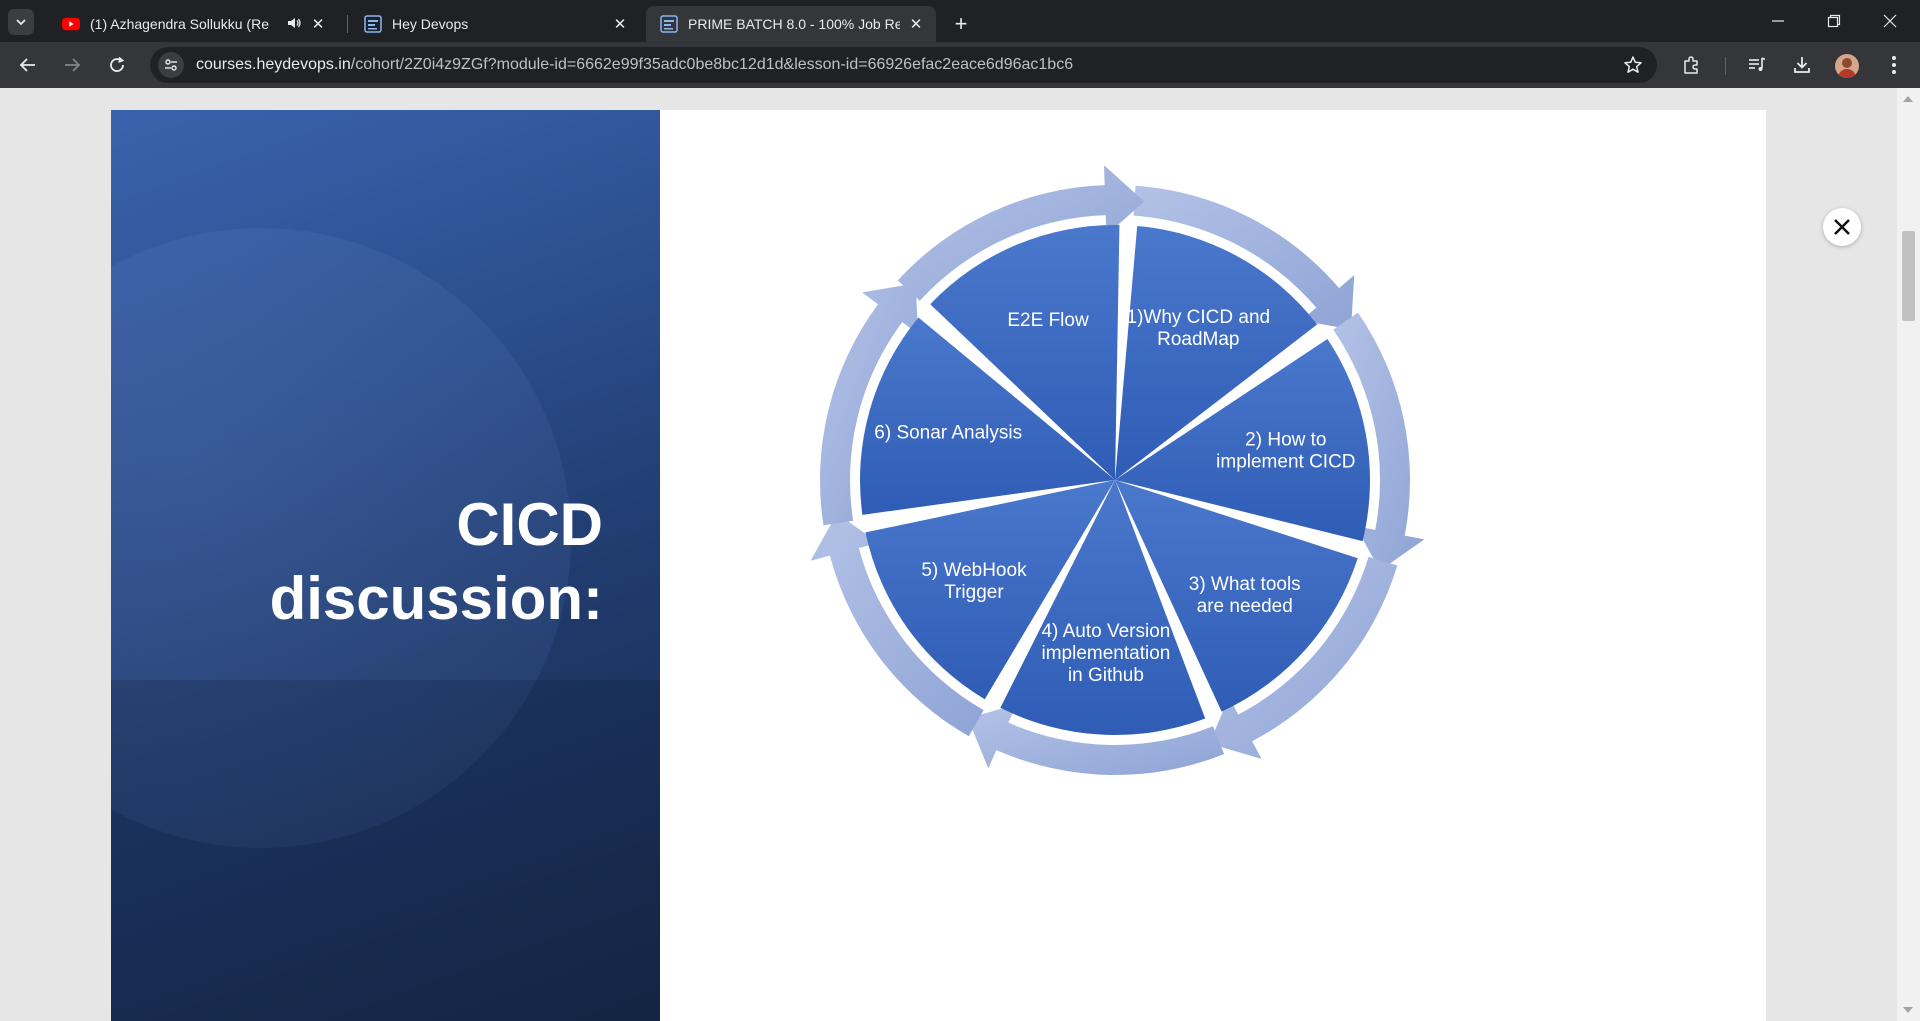 This screenshot has width=1920, height=1021. I want to click on forward-arrow-icon, so click(73, 65).